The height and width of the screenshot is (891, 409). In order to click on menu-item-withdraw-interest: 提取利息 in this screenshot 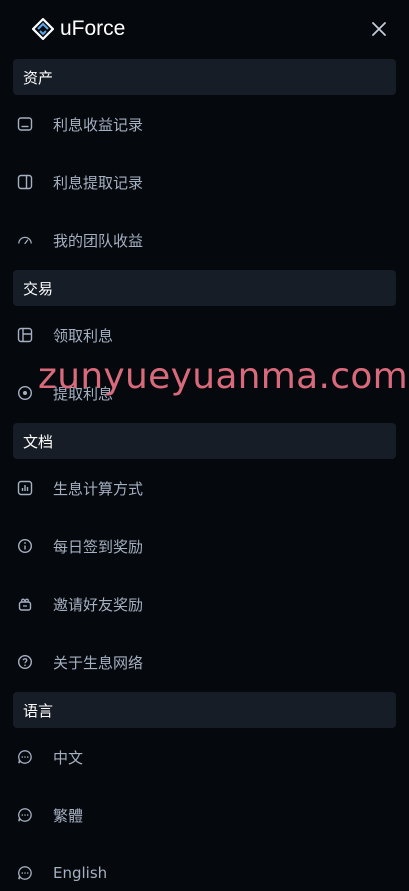, I will do `click(204, 393)`.